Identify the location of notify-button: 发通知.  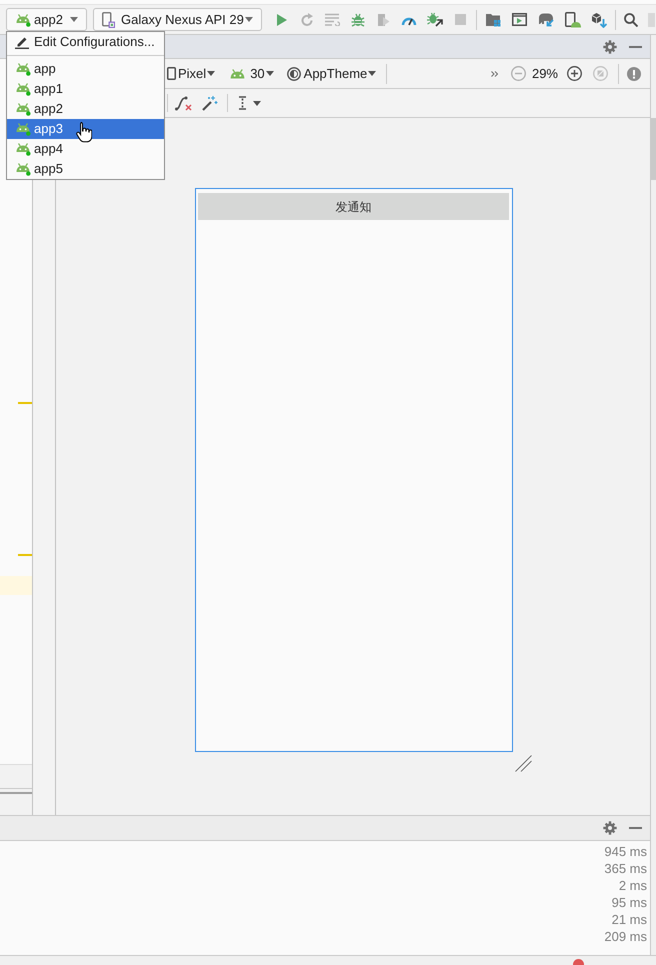
(353, 206).